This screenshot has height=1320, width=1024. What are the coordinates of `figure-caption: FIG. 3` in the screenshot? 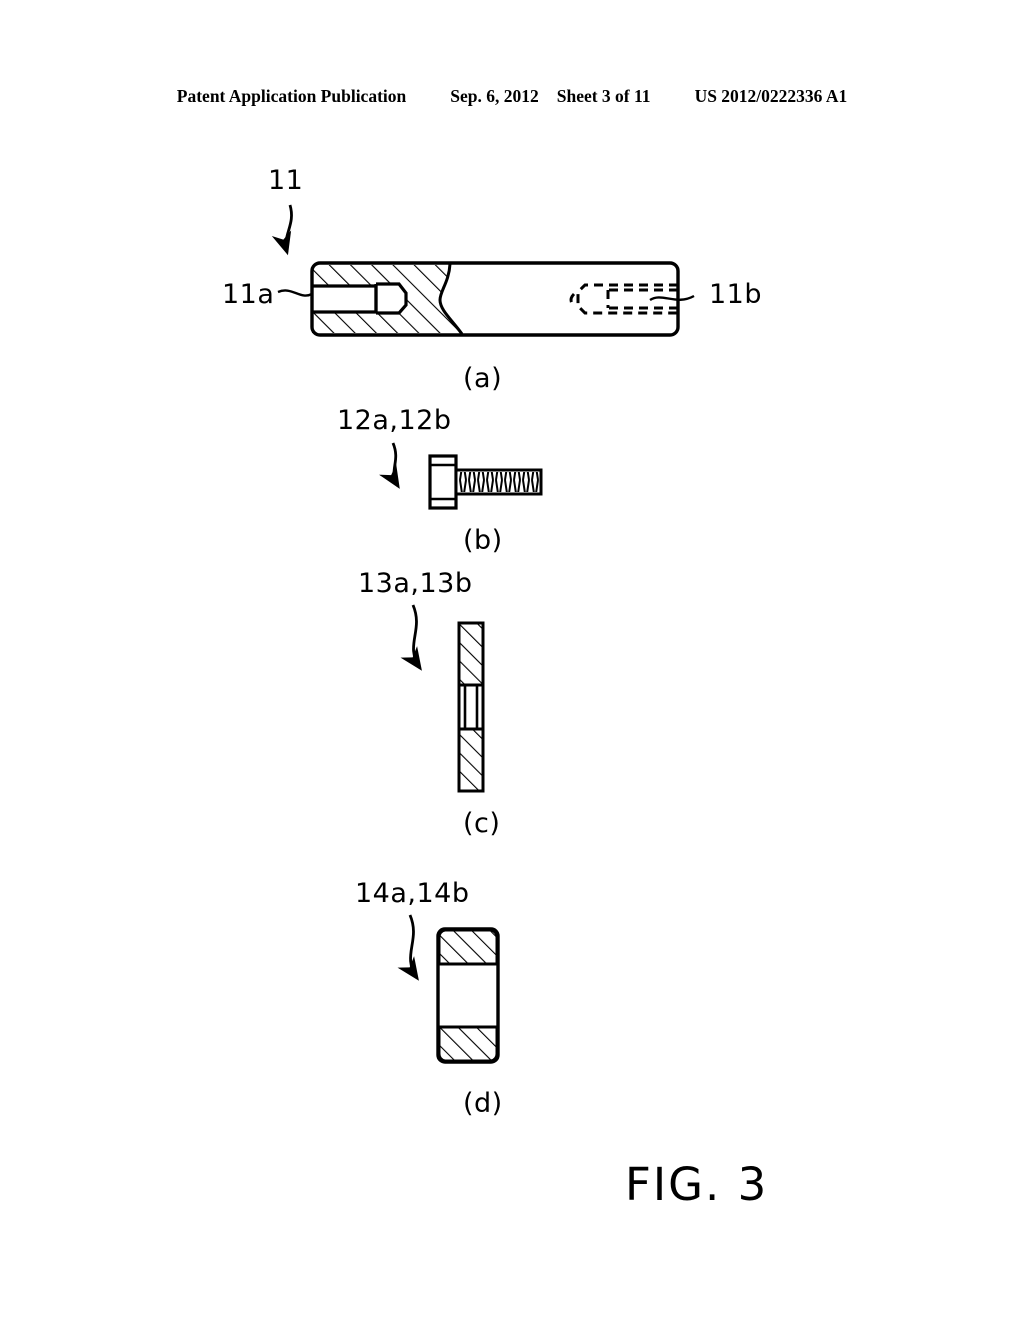 It's located at (697, 1184).